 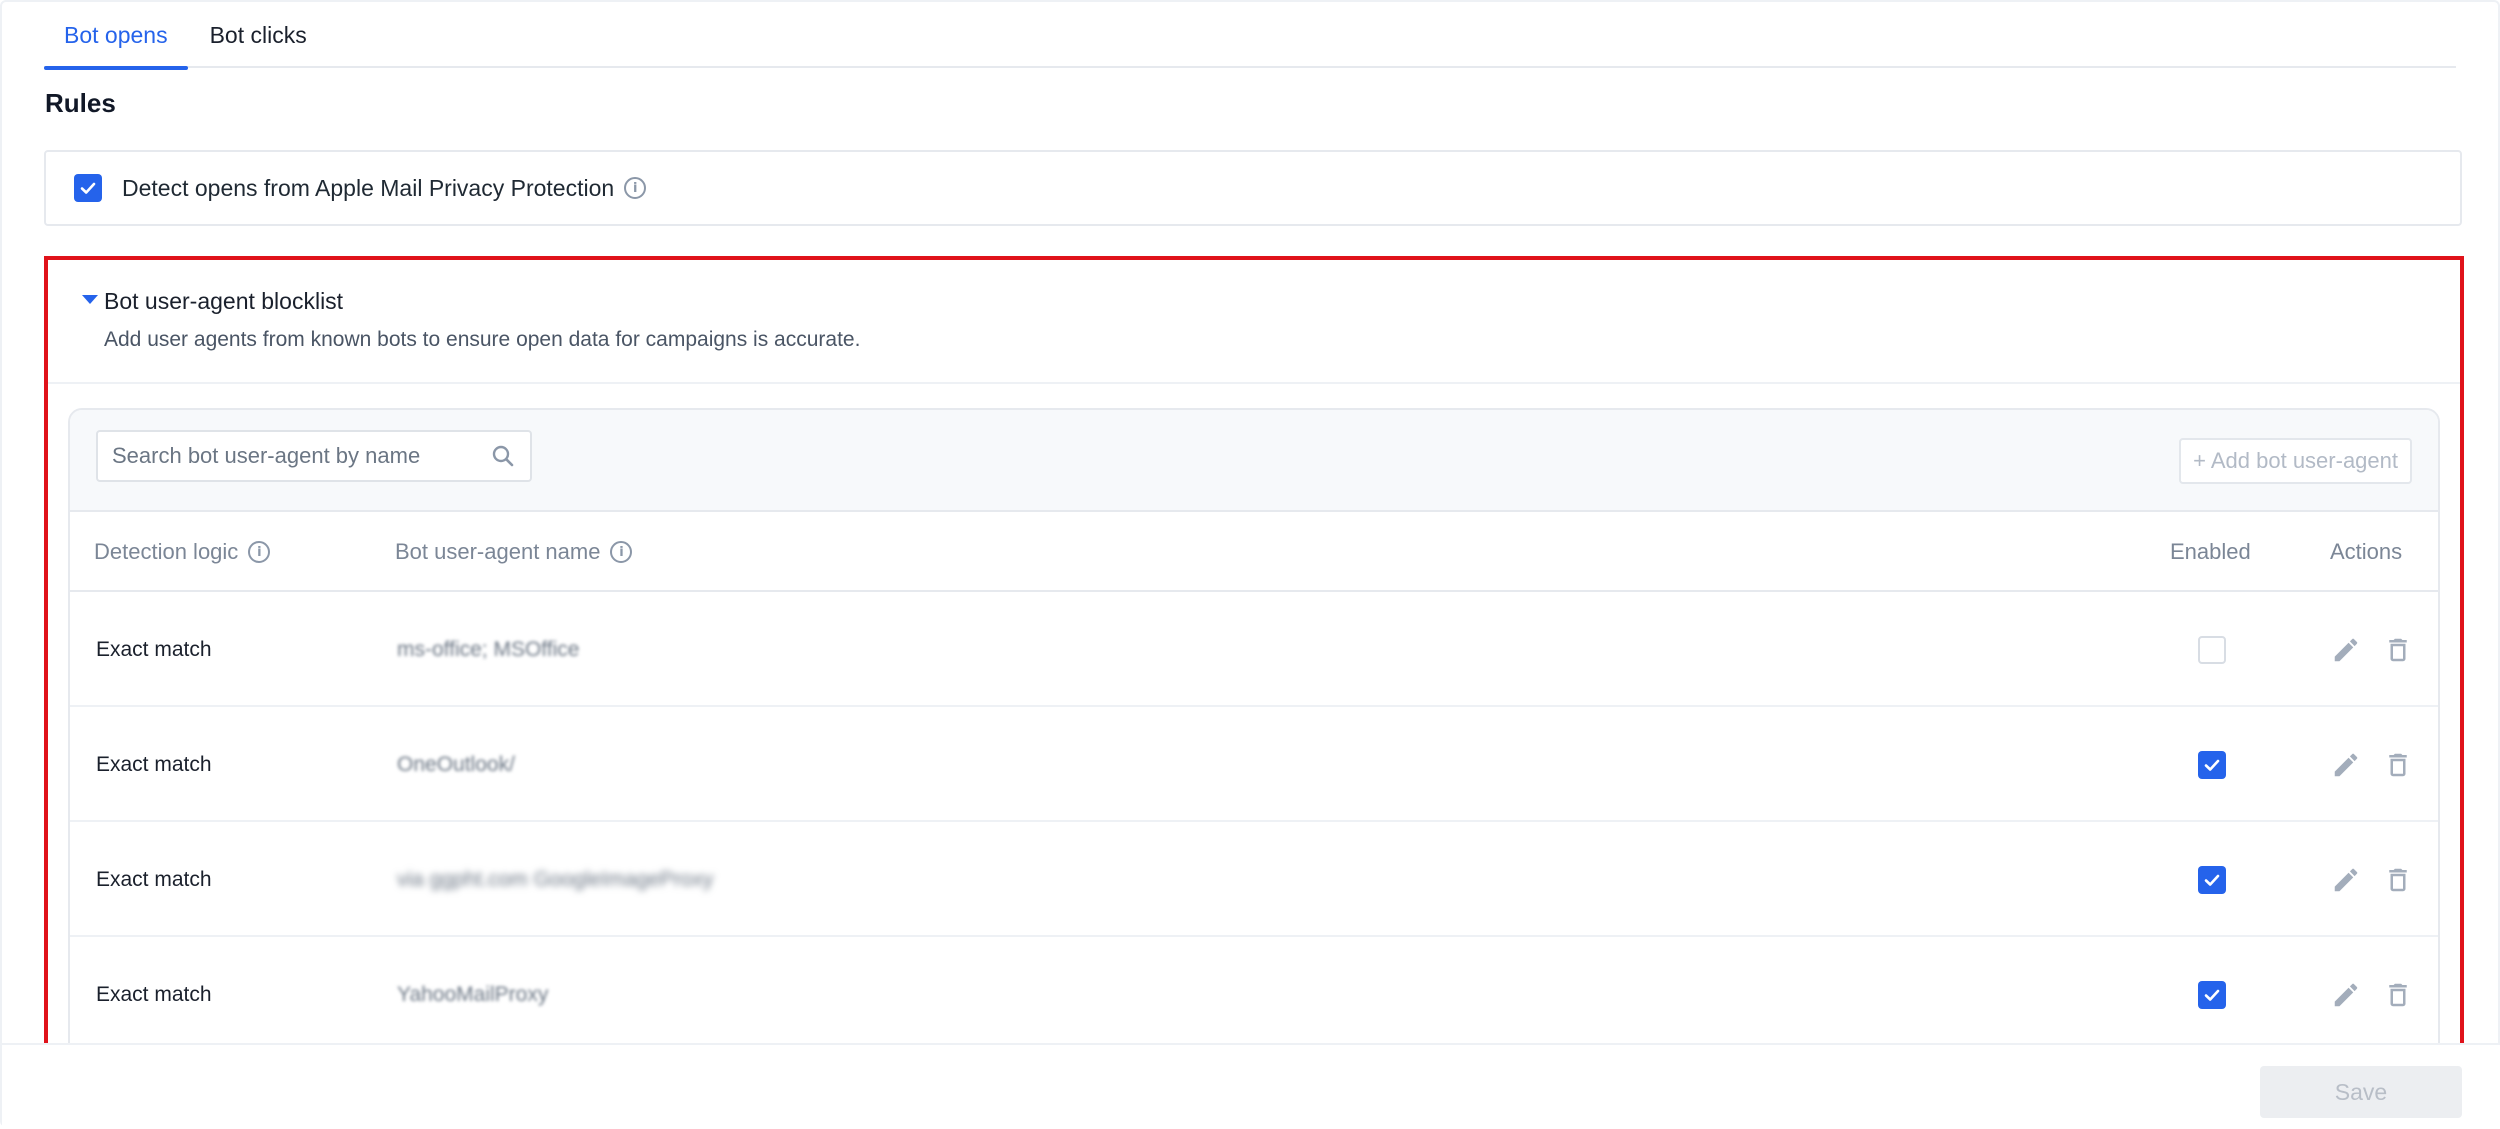 What do you see at coordinates (1254, 764) in the screenshot?
I see `table-row: Exact match OneOutlook/` at bounding box center [1254, 764].